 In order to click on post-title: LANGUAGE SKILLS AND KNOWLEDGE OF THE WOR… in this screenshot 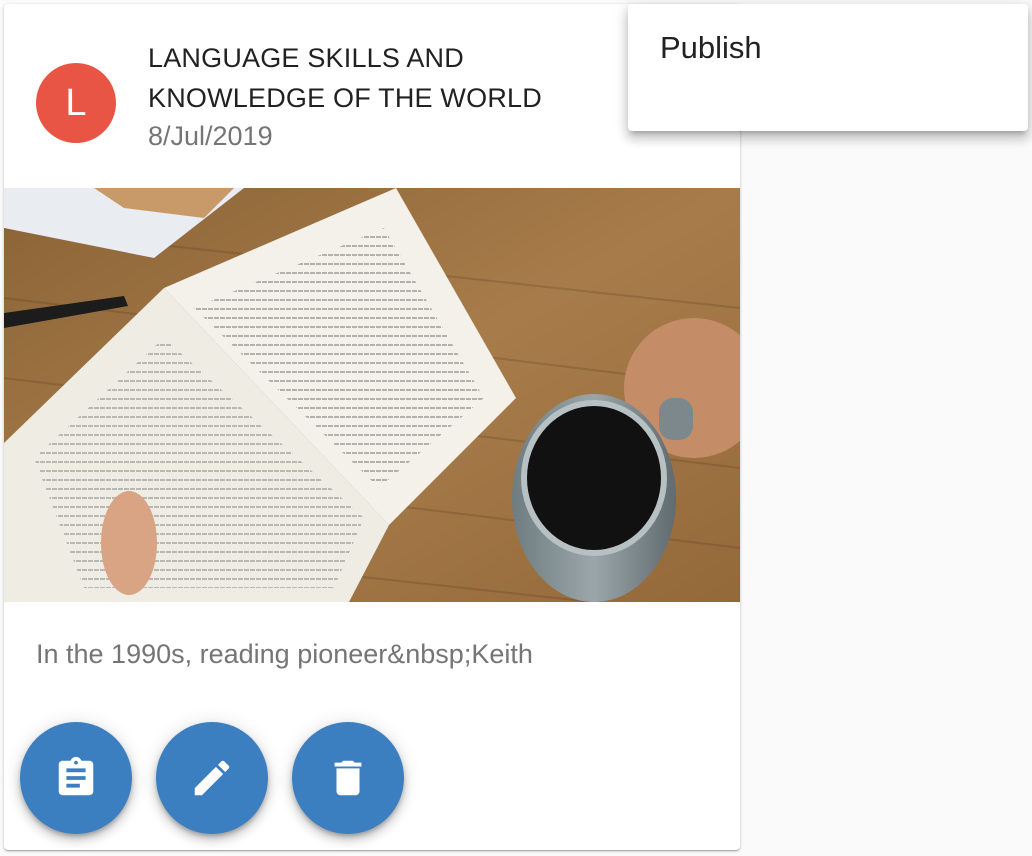, I will do `click(345, 78)`.